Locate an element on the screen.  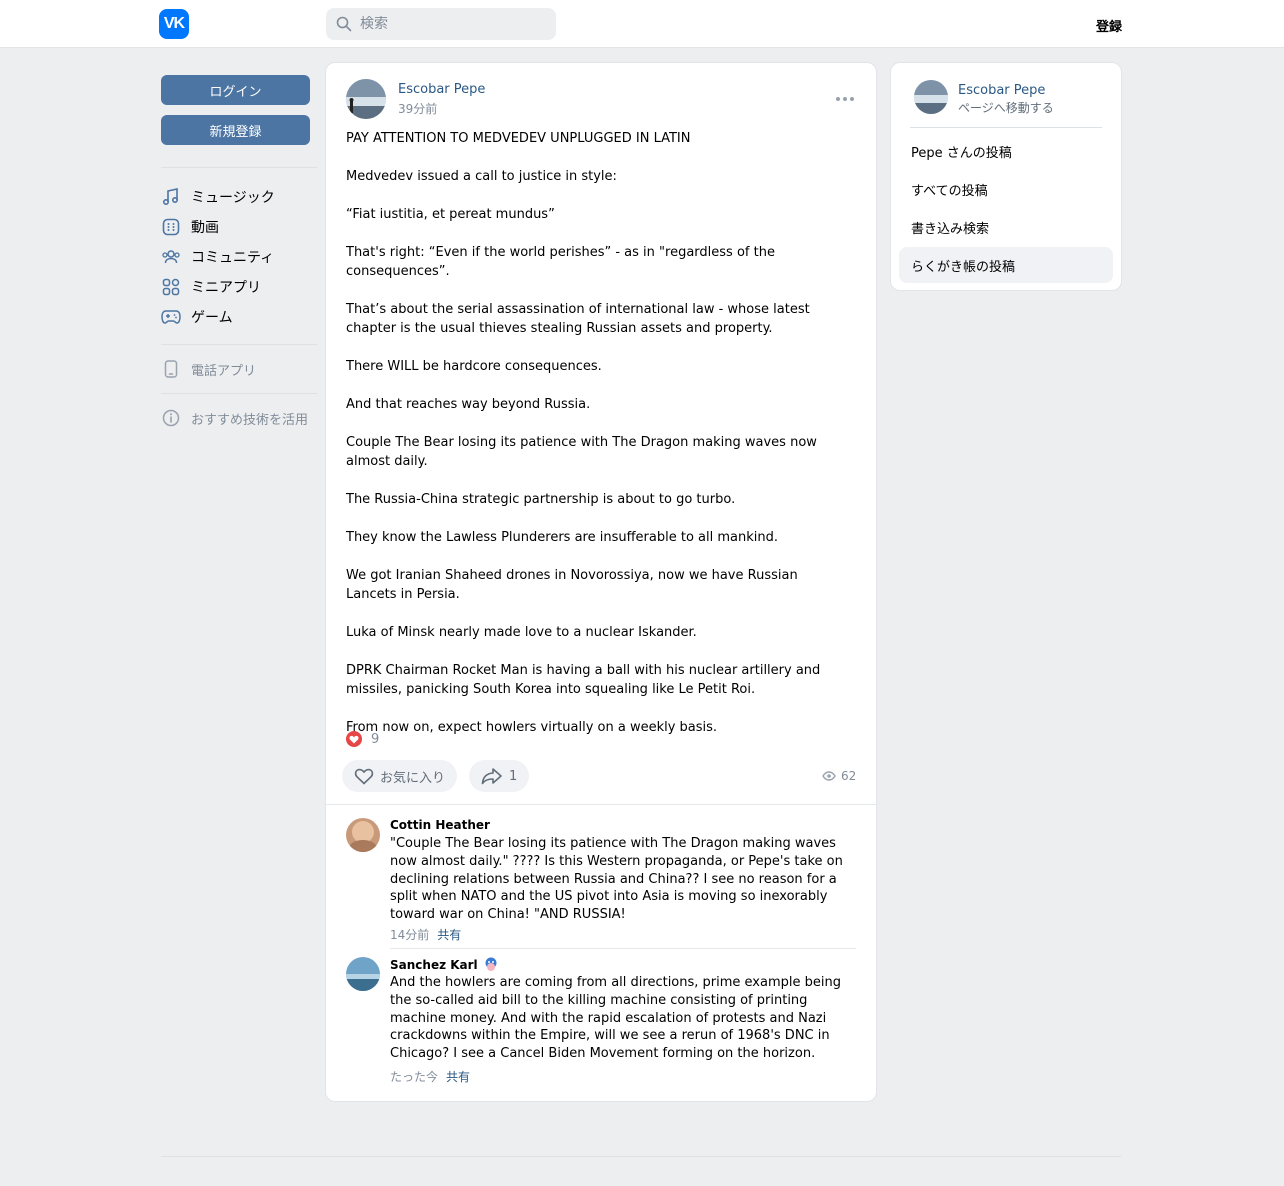
sidebar-profile-name: Escobar Pepe is located at coordinates (1001, 90).